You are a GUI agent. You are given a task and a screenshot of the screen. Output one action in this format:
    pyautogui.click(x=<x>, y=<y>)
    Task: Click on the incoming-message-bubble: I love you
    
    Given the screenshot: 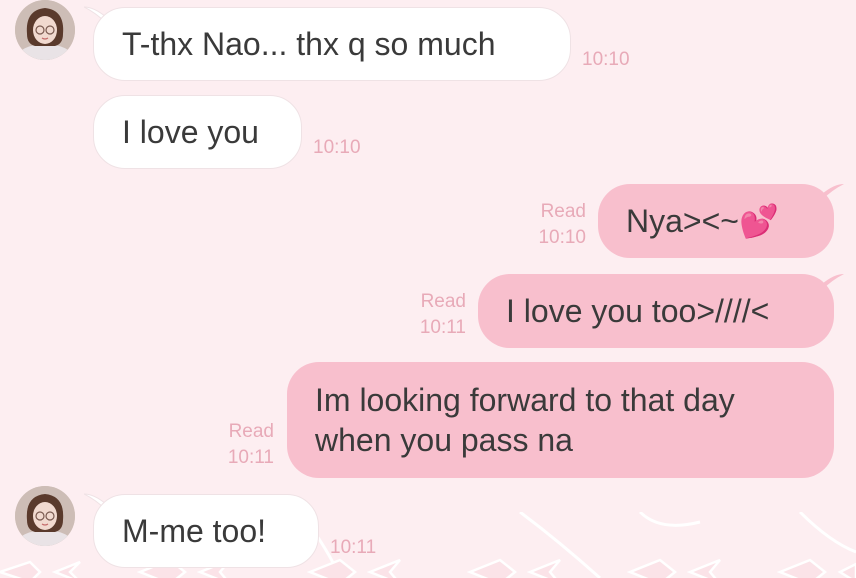 What is the action you would take?
    pyautogui.click(x=197, y=132)
    